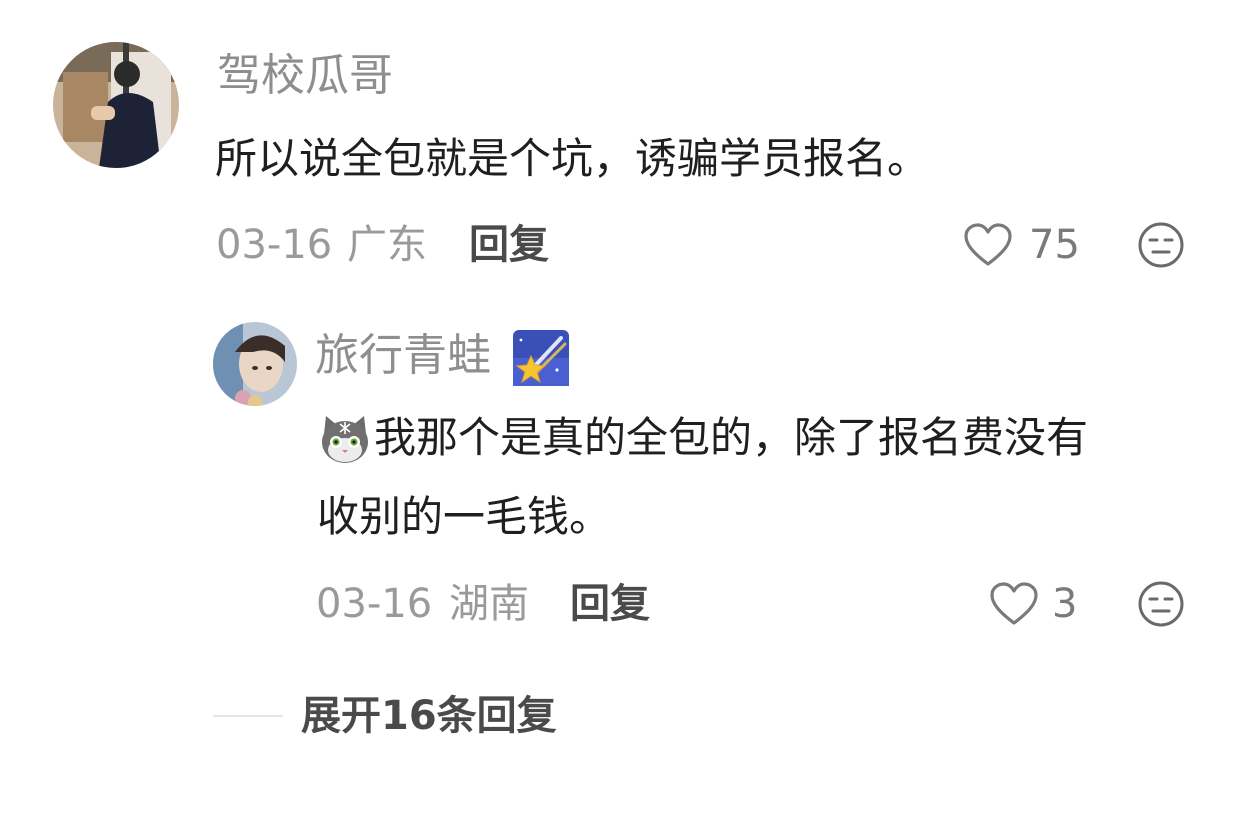 The image size is (1260, 813). Describe the element at coordinates (374, 604) in the screenshot. I see `reply-date: 03-16` at that location.